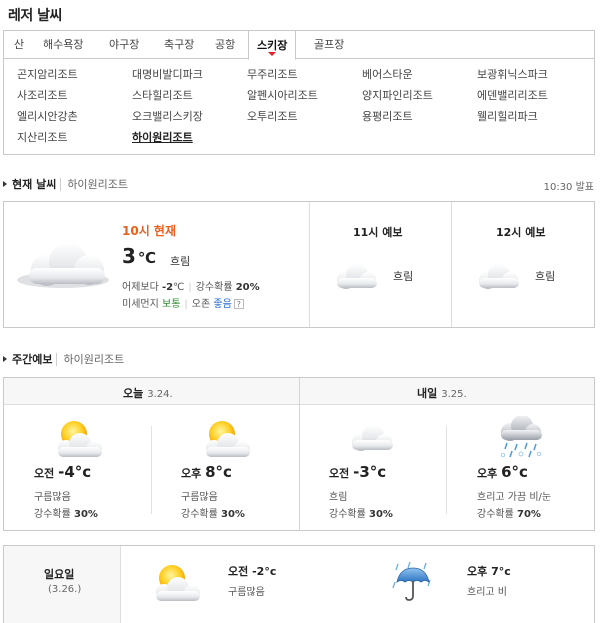  I want to click on today-pm-temp: 오후 8°c, so click(206, 472).